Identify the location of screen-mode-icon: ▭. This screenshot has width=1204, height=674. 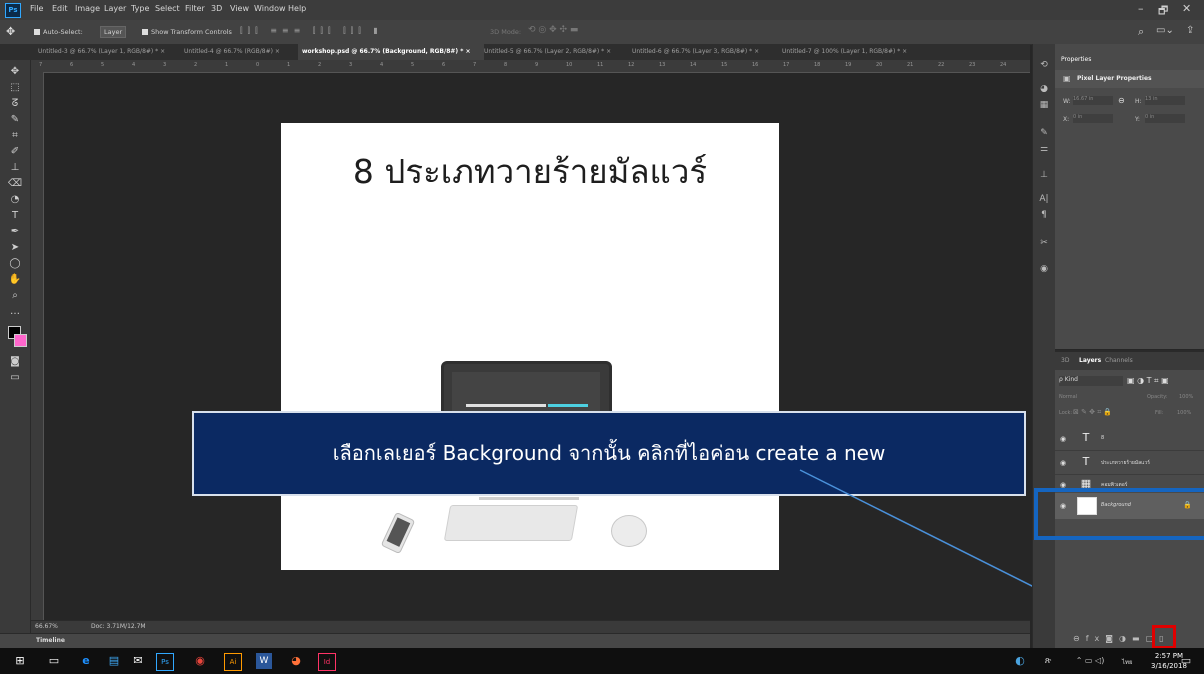
(15, 378).